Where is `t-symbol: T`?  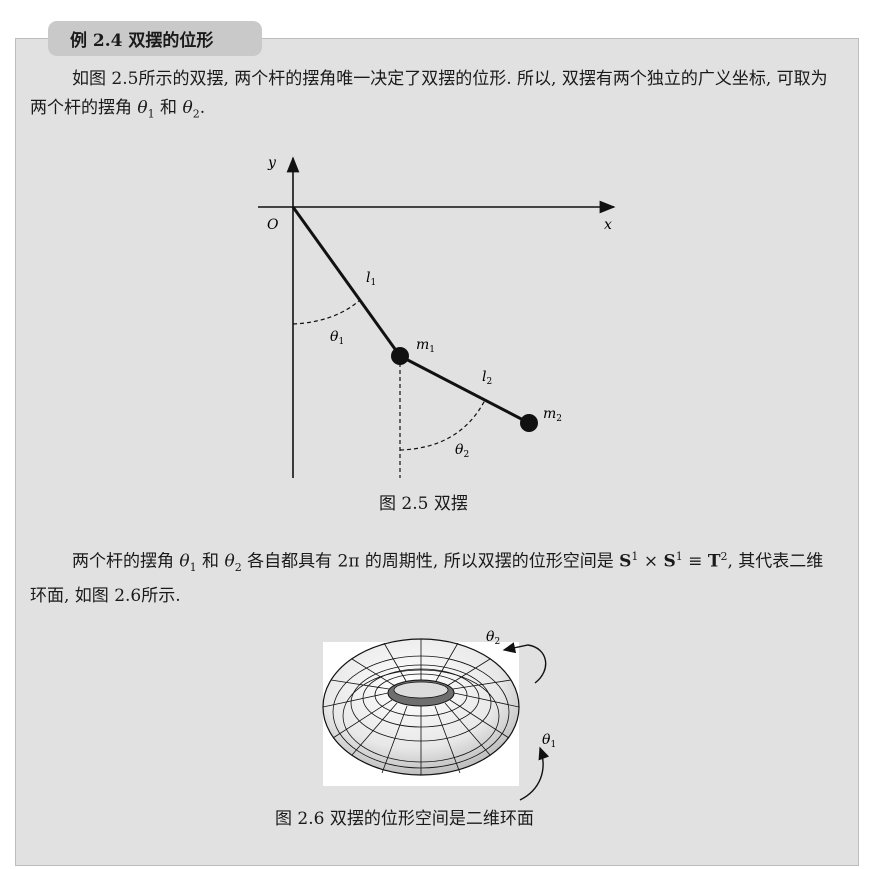
t-symbol: T is located at coordinates (714, 561).